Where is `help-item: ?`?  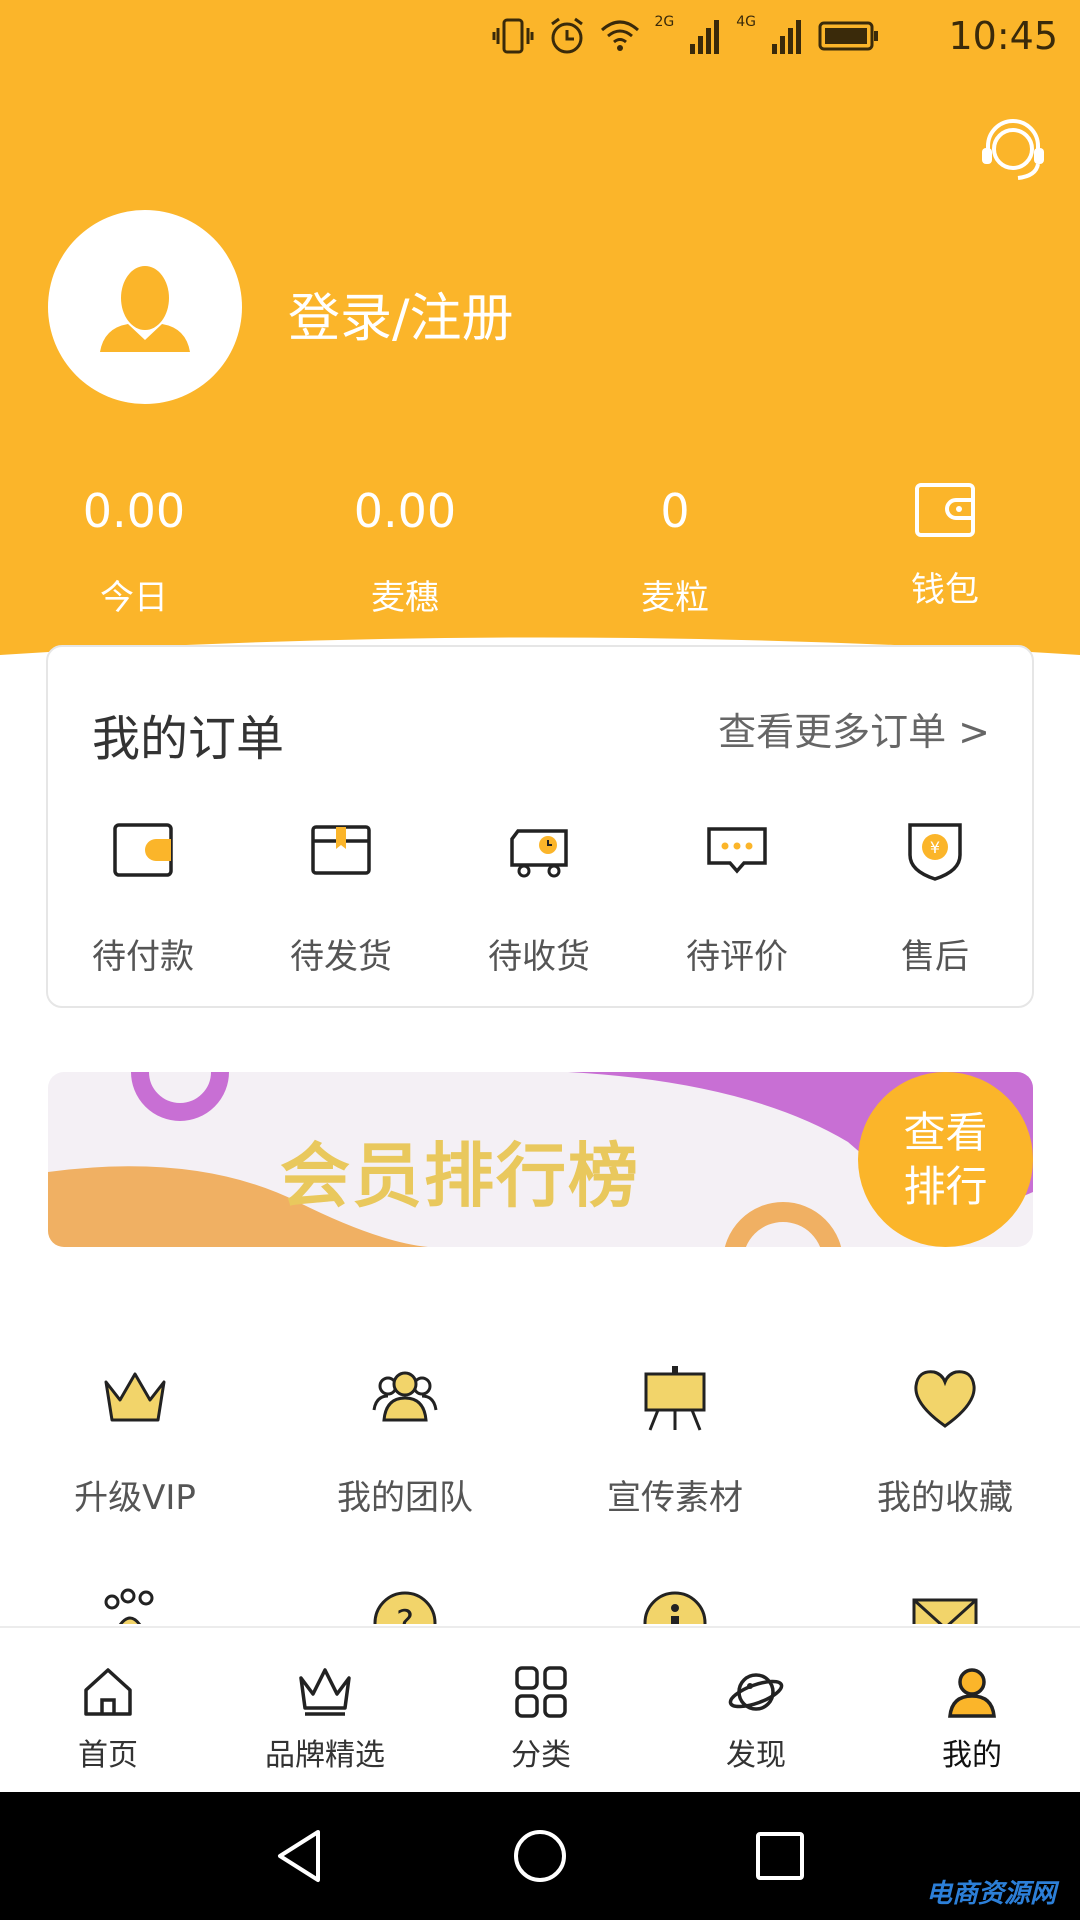 help-item: ? is located at coordinates (405, 1606).